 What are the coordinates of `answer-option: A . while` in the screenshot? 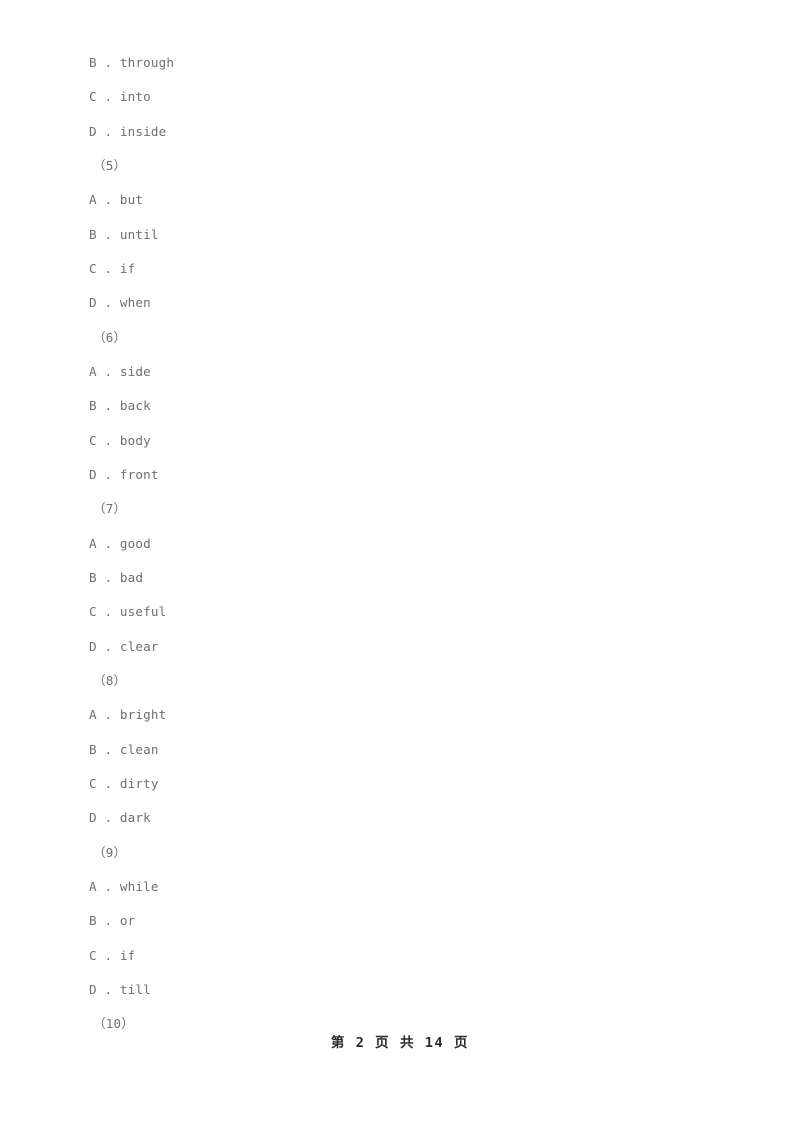 It's located at (399, 887).